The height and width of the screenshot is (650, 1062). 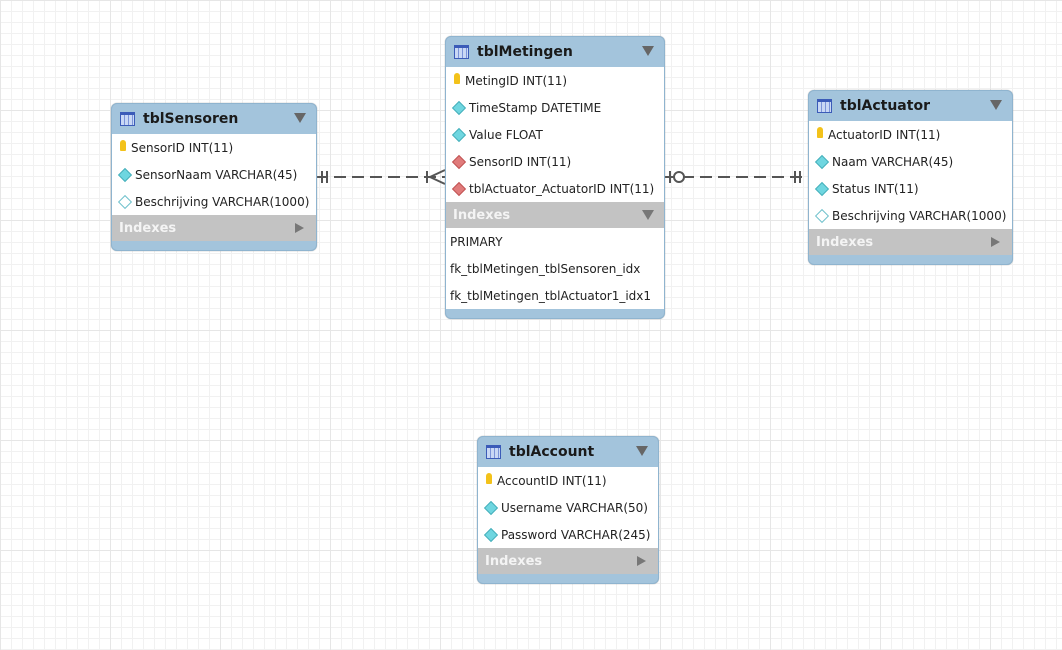 What do you see at coordinates (516, 80) in the screenshot?
I see `column-label: MetingID INT(11)` at bounding box center [516, 80].